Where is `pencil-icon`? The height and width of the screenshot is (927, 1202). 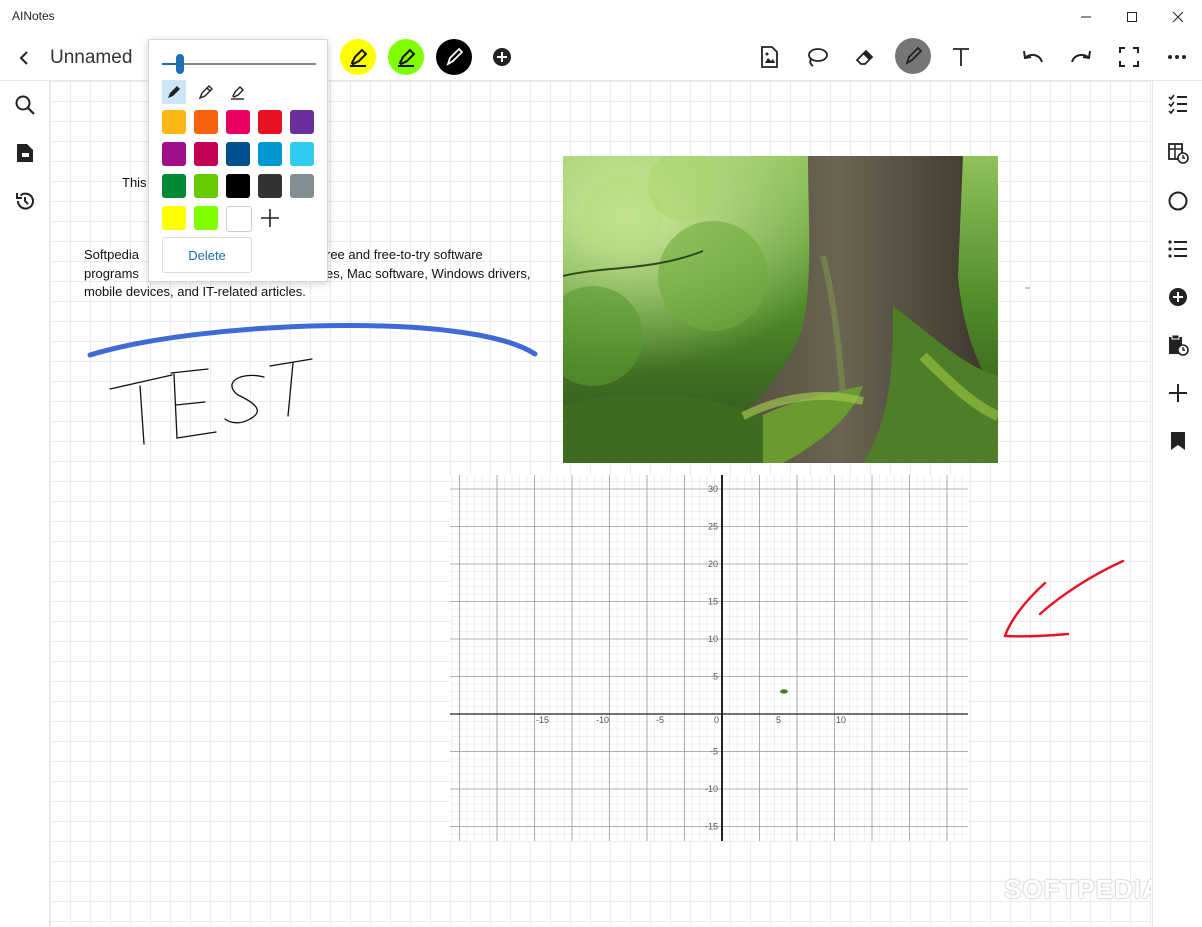
pencil-icon is located at coordinates (205, 92).